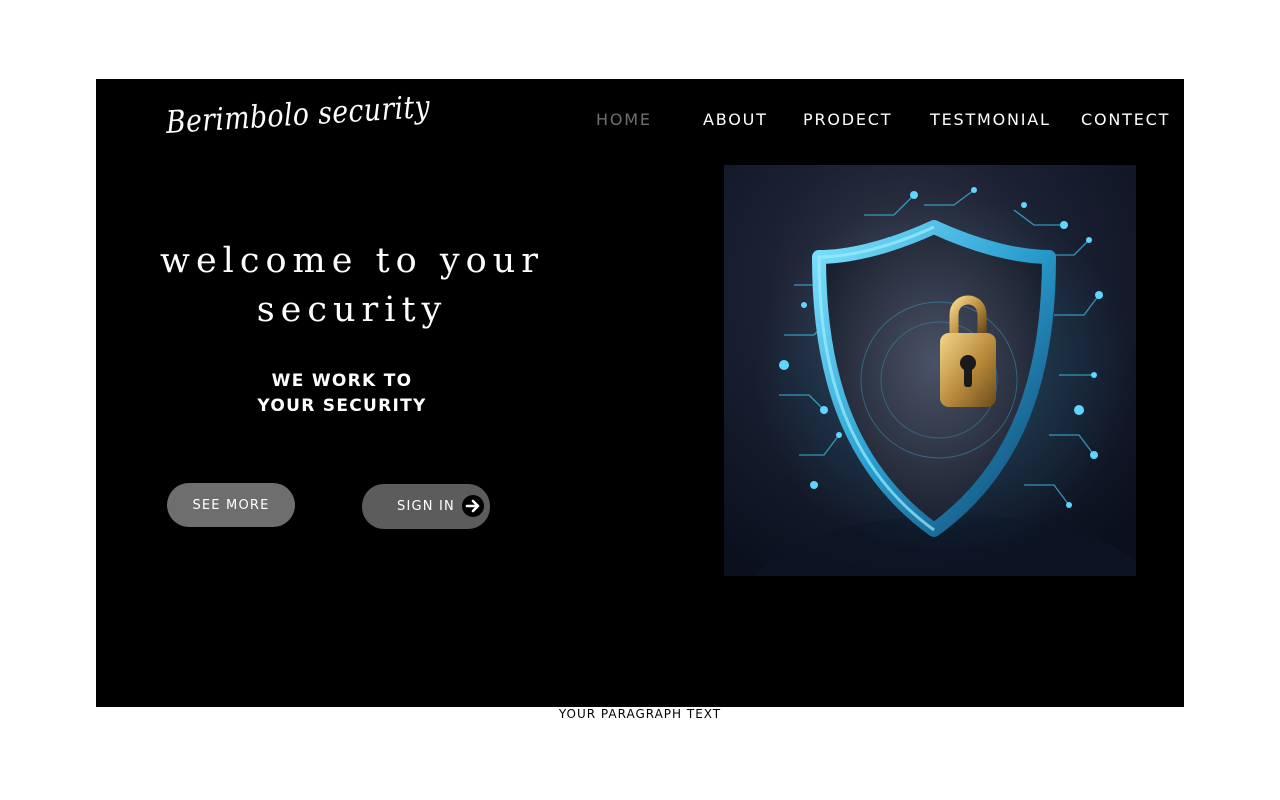 The width and height of the screenshot is (1280, 800). What do you see at coordinates (847, 119) in the screenshot?
I see `nav-prodect: PRODECT` at bounding box center [847, 119].